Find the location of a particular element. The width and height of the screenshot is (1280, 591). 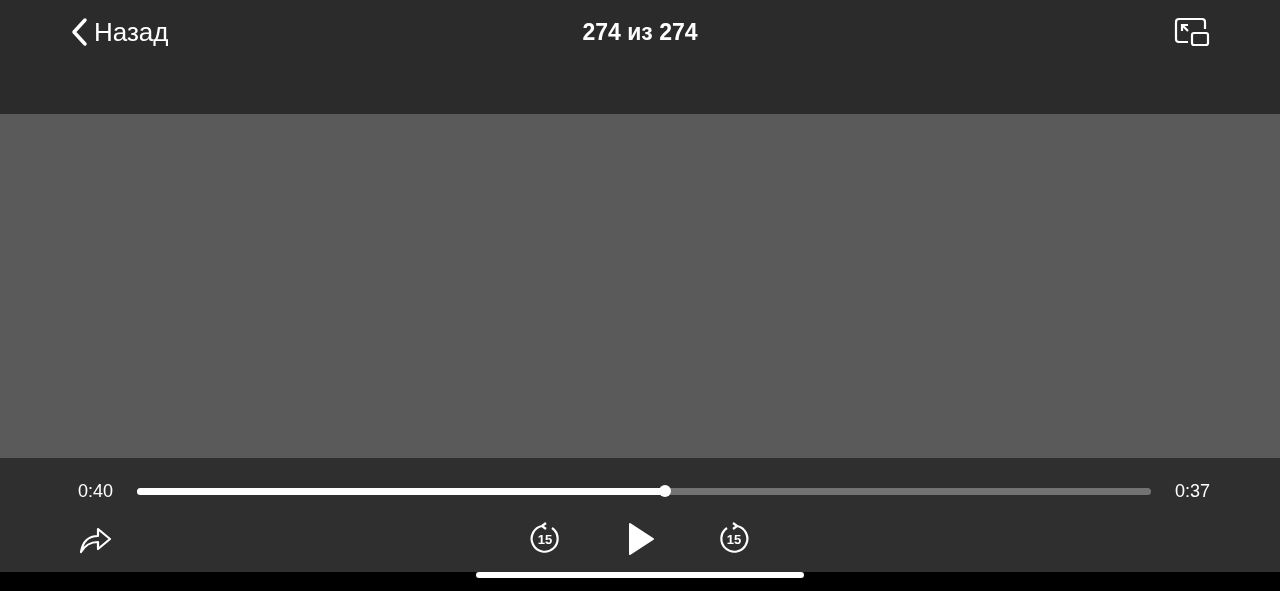

picture-in-picture-icon is located at coordinates (1192, 32).